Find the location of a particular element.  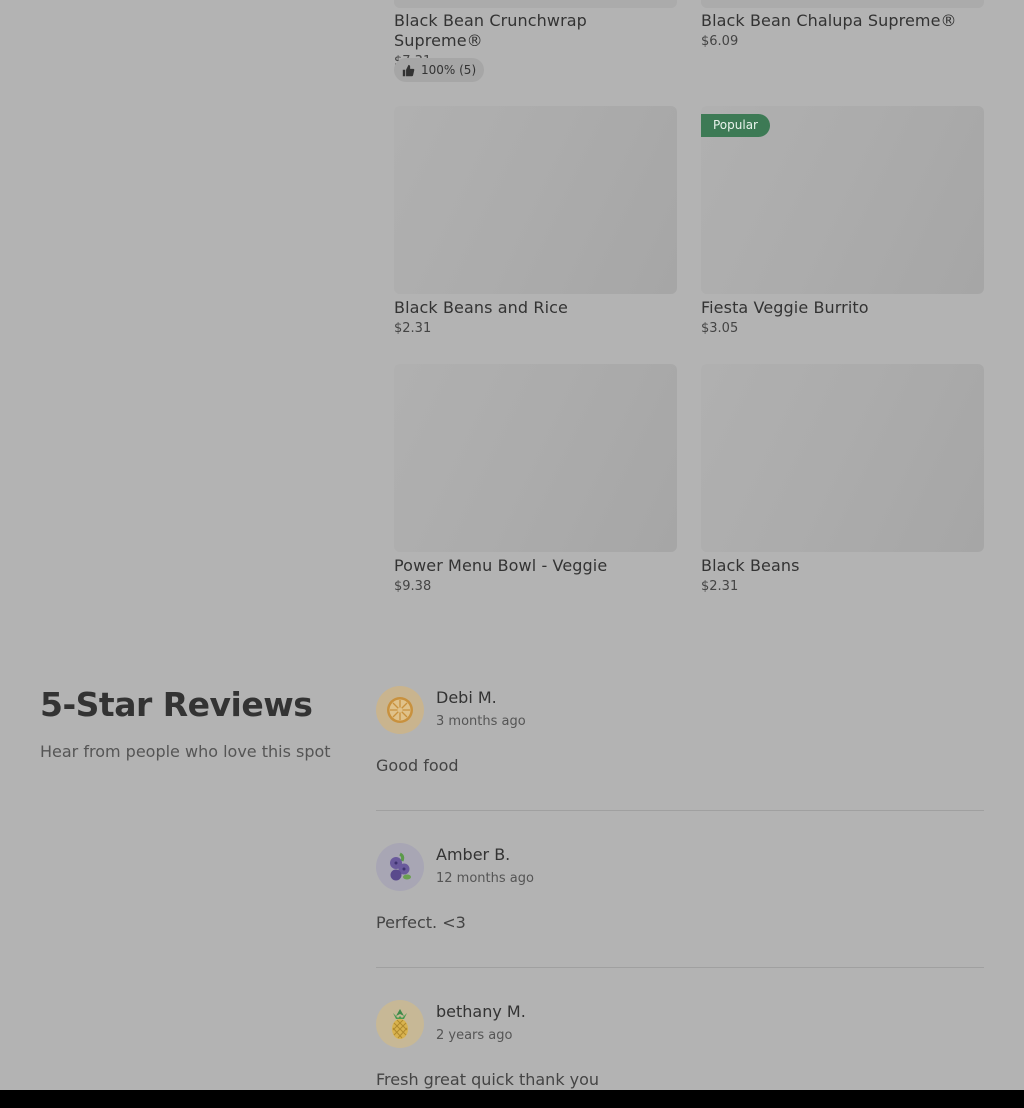

blueberries-icon is located at coordinates (400, 866).